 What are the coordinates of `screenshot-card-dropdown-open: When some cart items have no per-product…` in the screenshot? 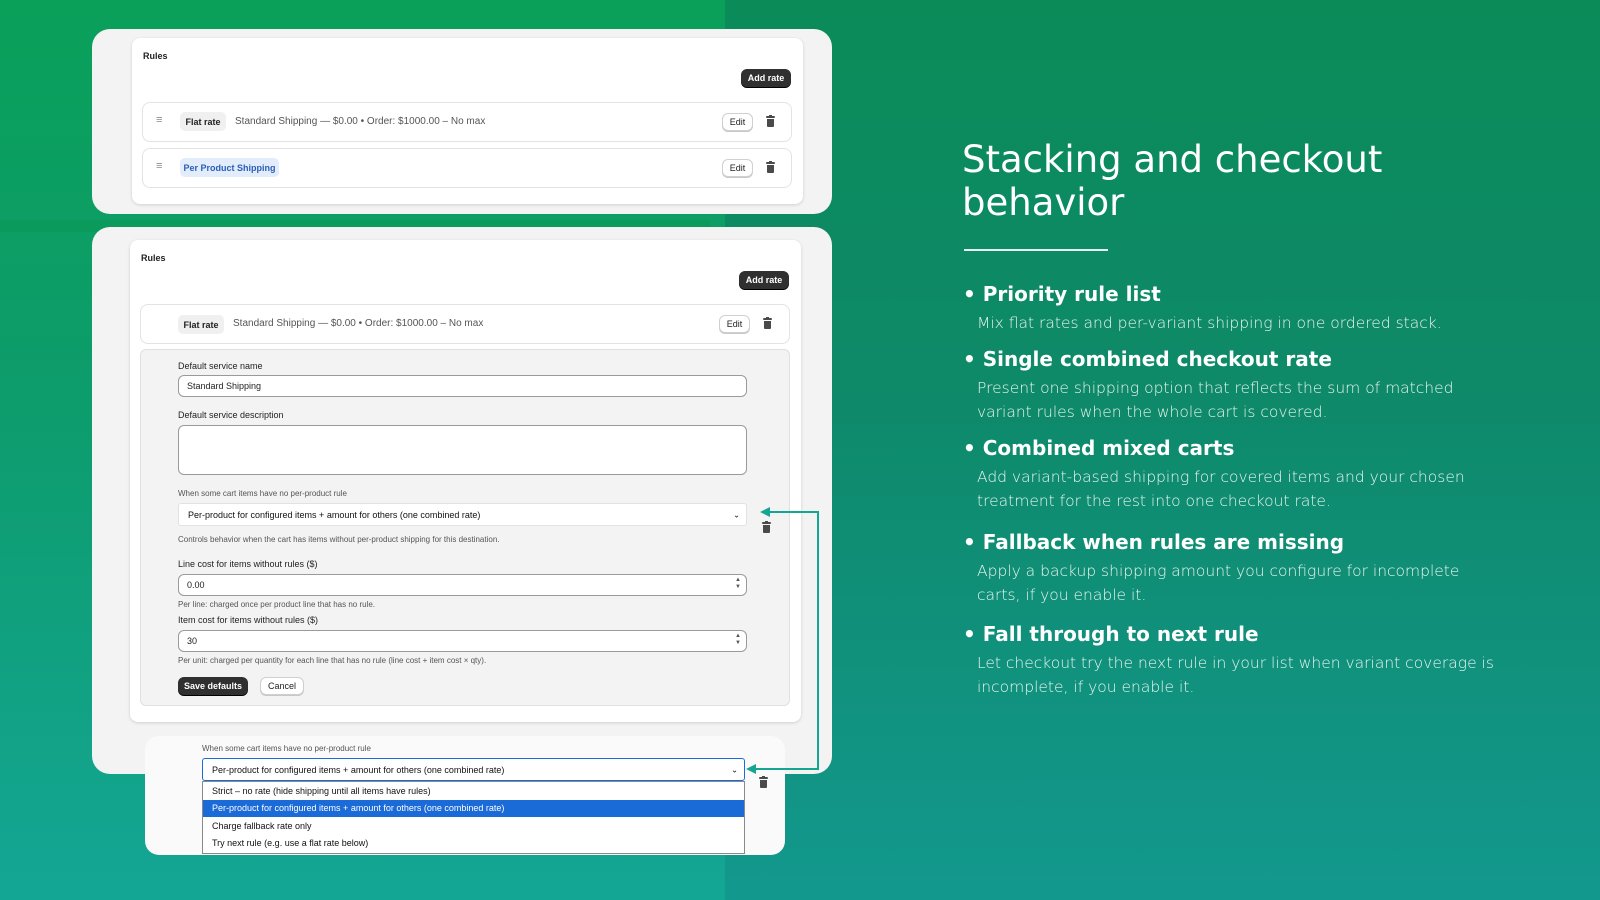 It's located at (465, 795).